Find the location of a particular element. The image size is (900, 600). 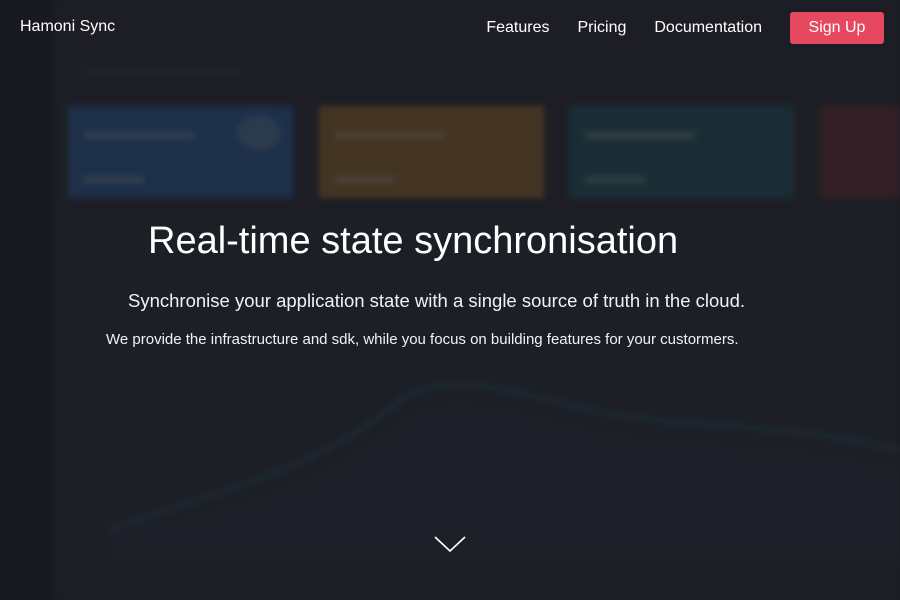

nav-documentation-link: Documentation is located at coordinates (708, 28).